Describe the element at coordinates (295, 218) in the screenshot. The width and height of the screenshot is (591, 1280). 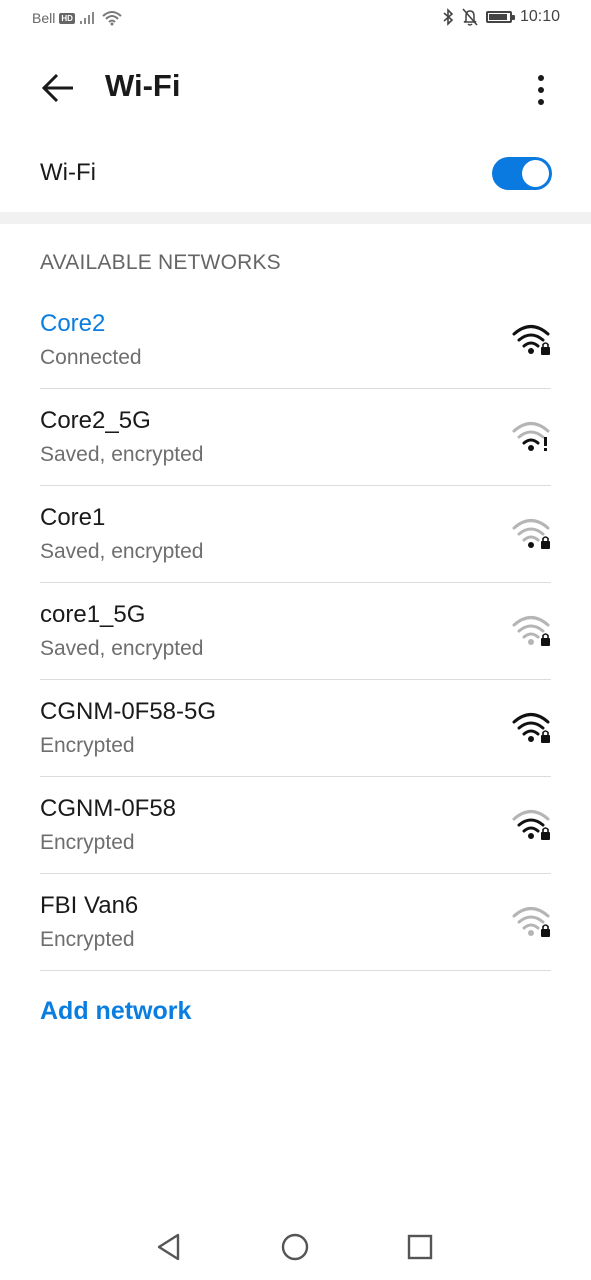
I see `section-divider` at that location.